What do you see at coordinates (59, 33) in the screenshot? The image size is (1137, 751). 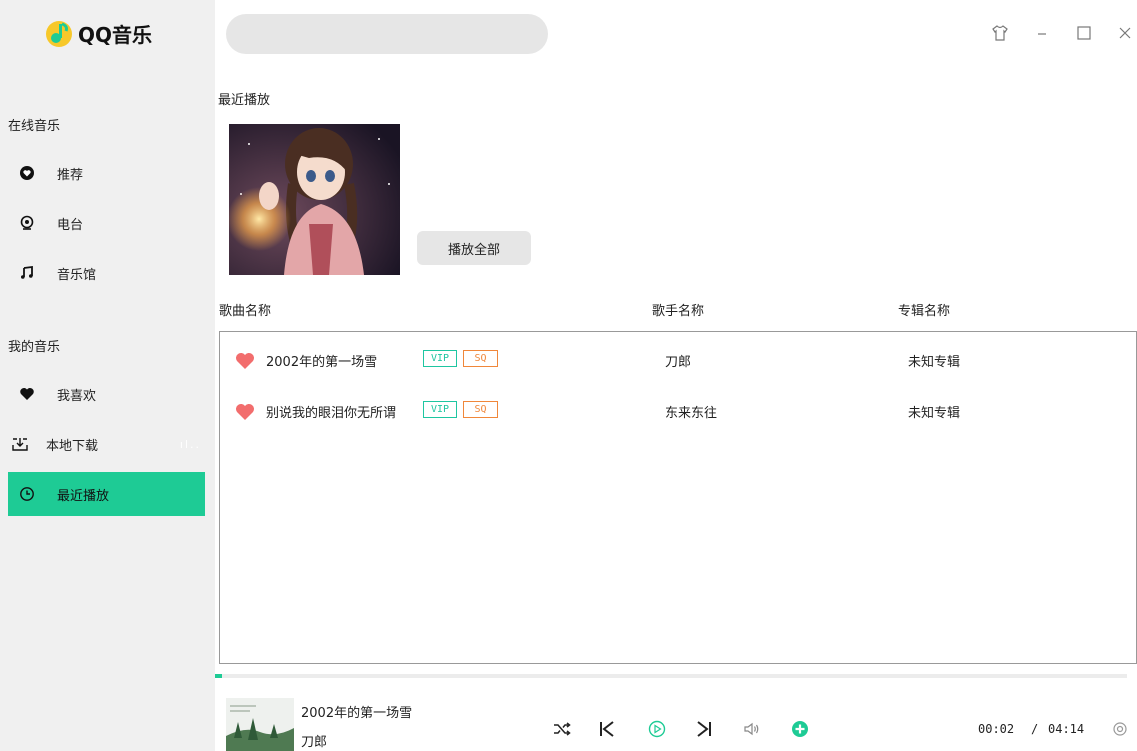 I see `qq-music-logo-icon` at bounding box center [59, 33].